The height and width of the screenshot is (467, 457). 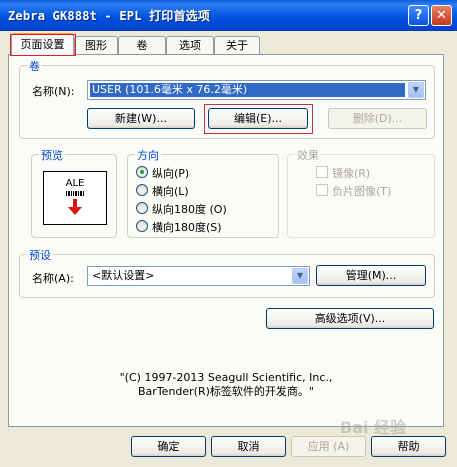 What do you see at coordinates (322, 190) in the screenshot?
I see `negative-checkbox` at bounding box center [322, 190].